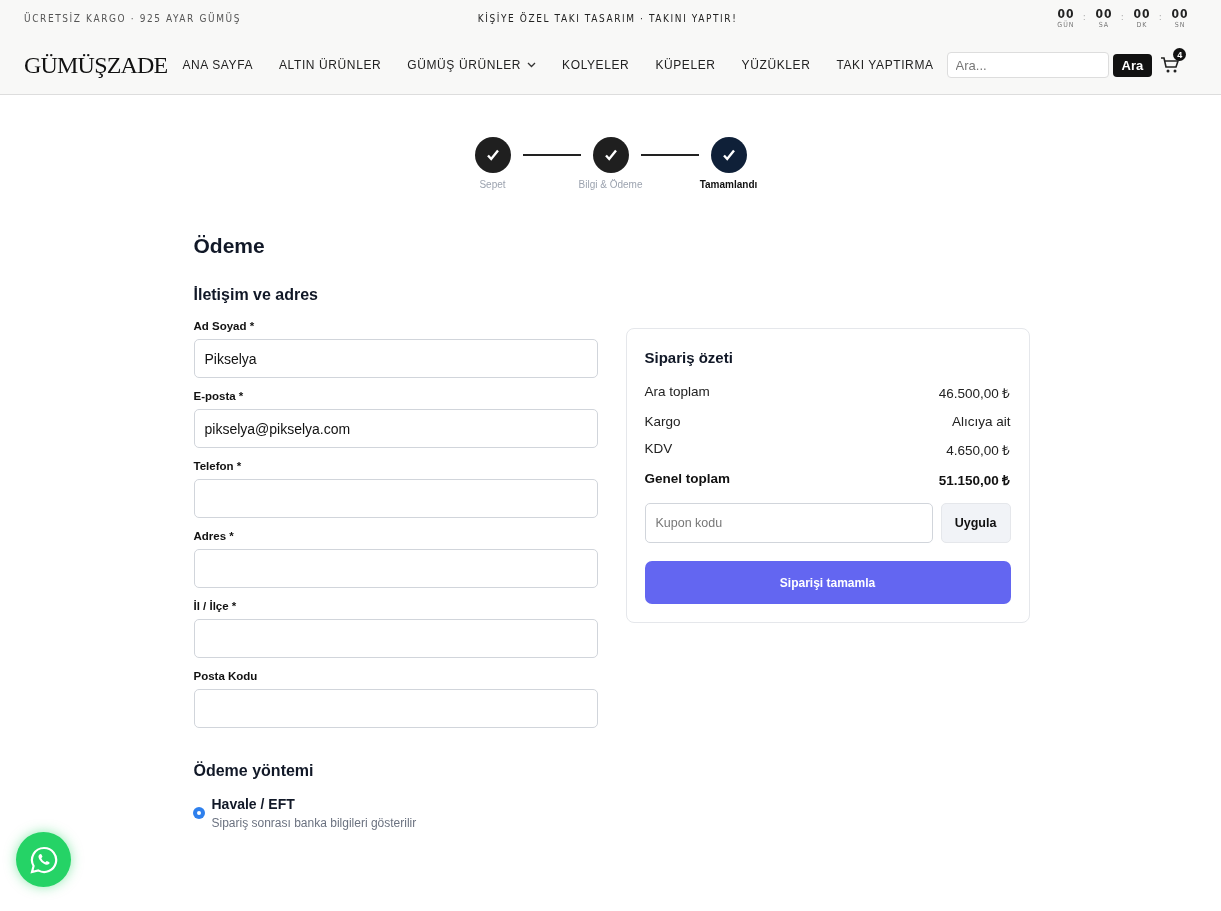  What do you see at coordinates (215, 606) in the screenshot?
I see `field-label: İl / İlçe *` at bounding box center [215, 606].